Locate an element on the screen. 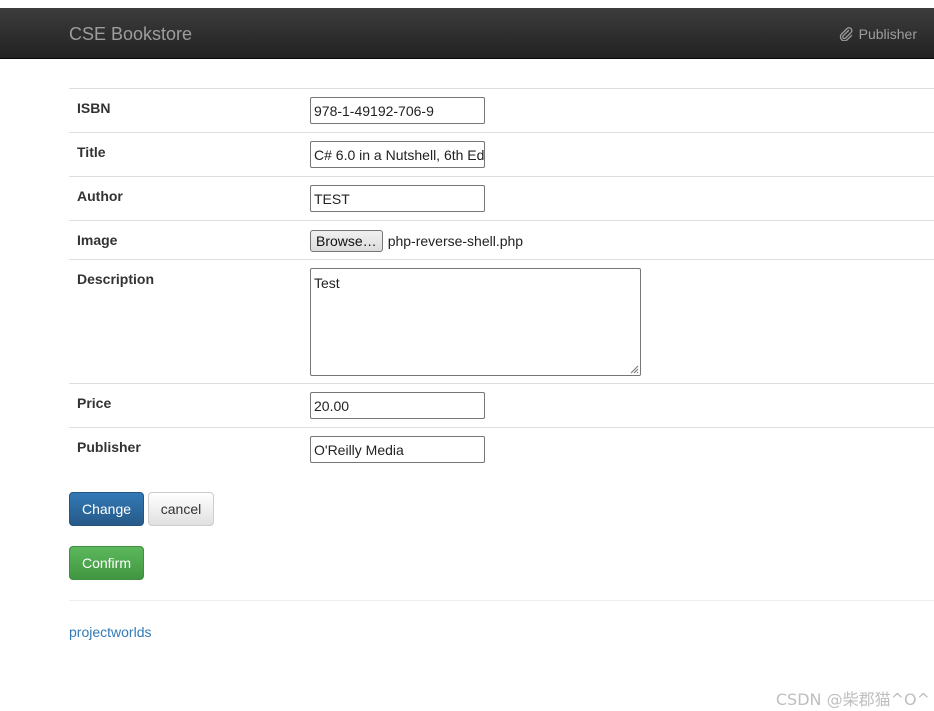 The image size is (934, 711). nav-publisher-label: Publisher is located at coordinates (887, 34).